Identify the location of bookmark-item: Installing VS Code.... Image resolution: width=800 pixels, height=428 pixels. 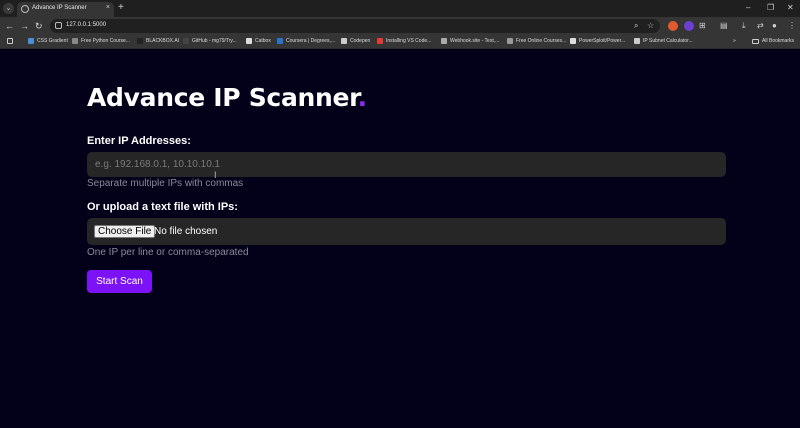
(404, 41).